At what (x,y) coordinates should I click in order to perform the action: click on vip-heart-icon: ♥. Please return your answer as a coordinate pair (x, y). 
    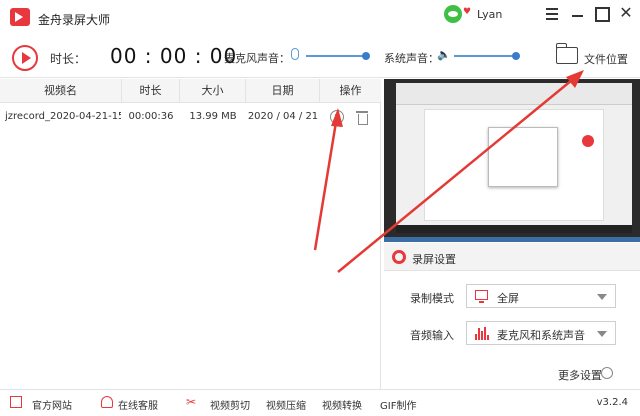
    Looking at the image, I should click on (467, 12).